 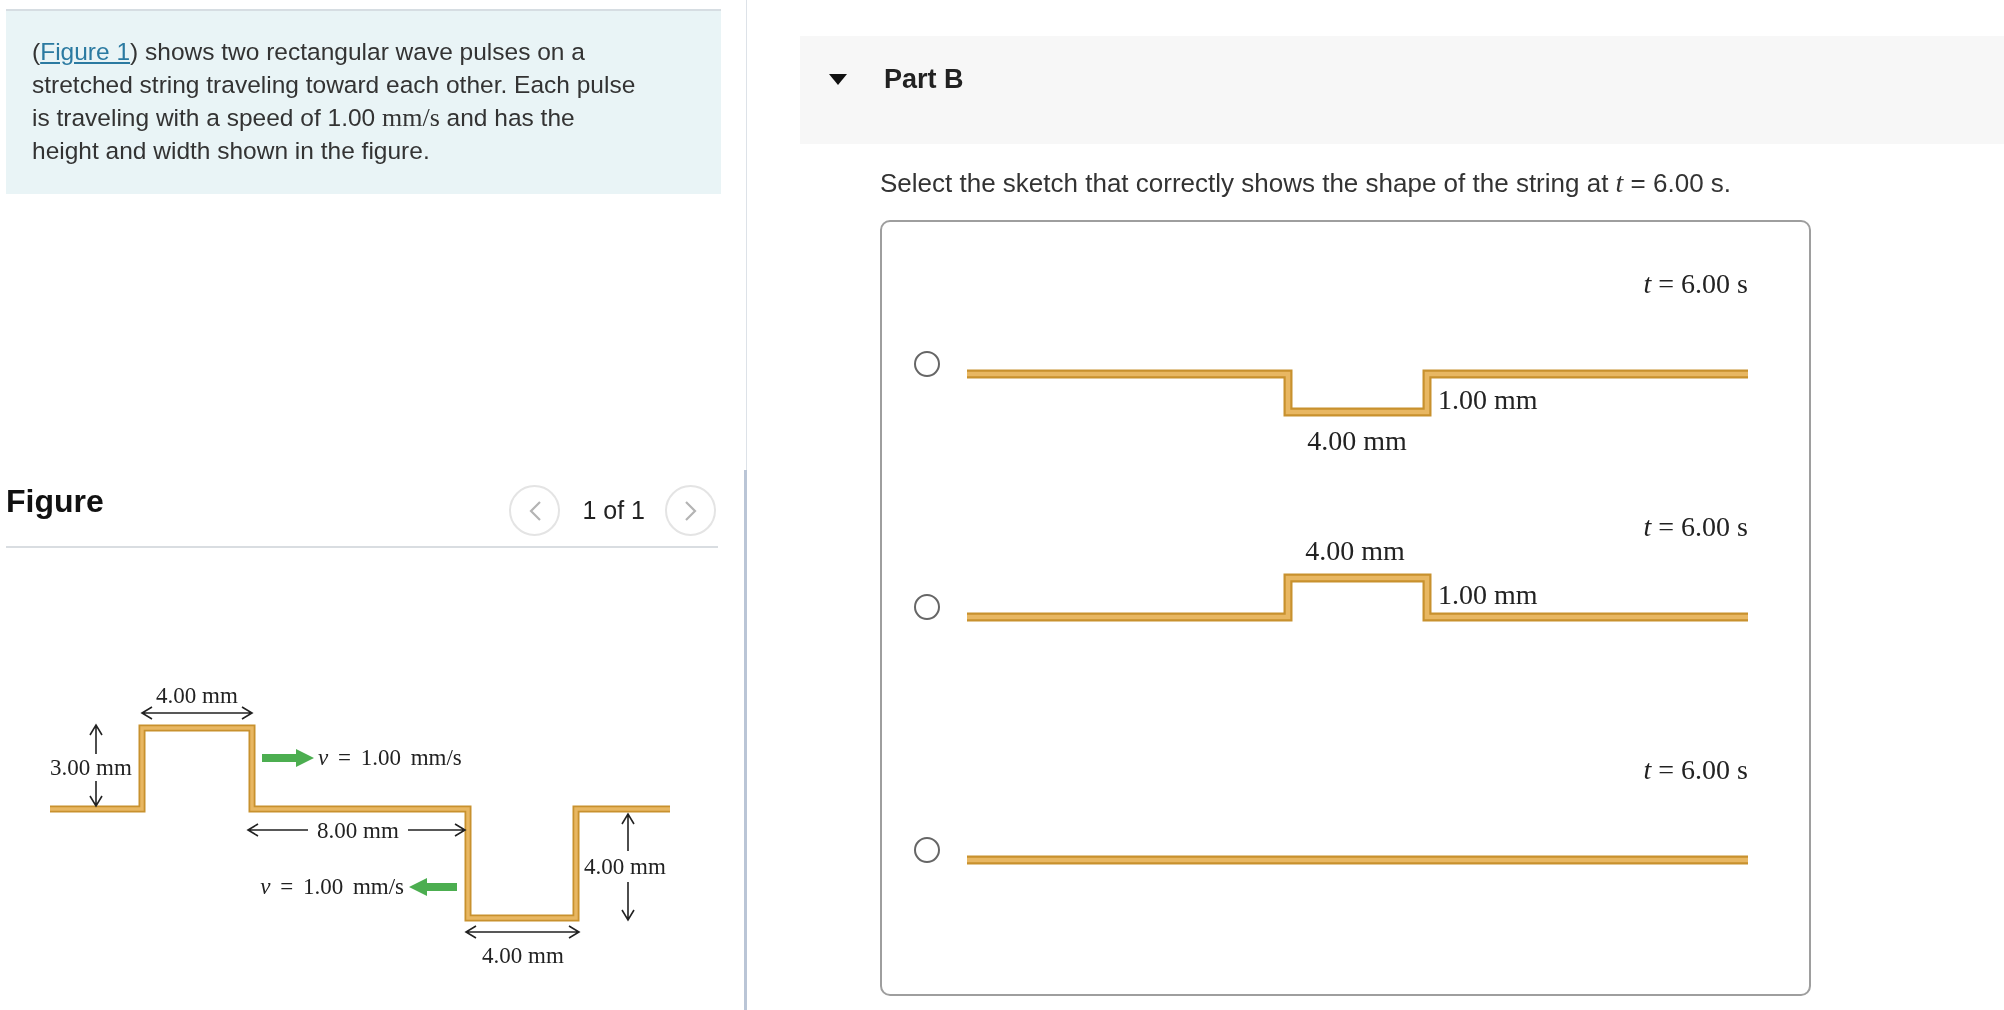 What do you see at coordinates (334, 101) in the screenshot?
I see `intro-text: (Figure 1) shows two rectangular wave pulses on a stretched string traveling toward each other. Each pulse is traveling with a speed of 1.00 mm/s and has the height and width shown in the figure.` at bounding box center [334, 101].